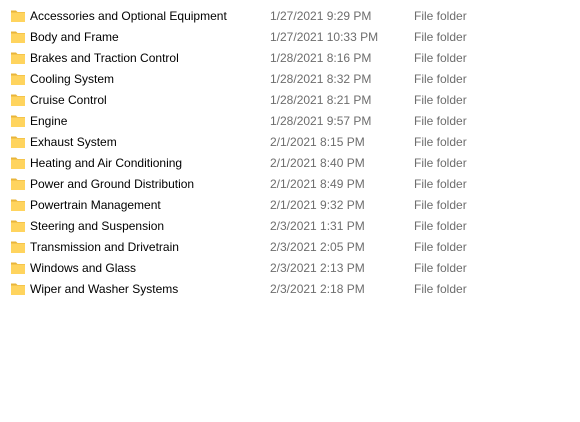 The height and width of the screenshot is (422, 580). I want to click on file-row: Engine 1/28/2021 9:57 PM File folder, so click(290, 121).